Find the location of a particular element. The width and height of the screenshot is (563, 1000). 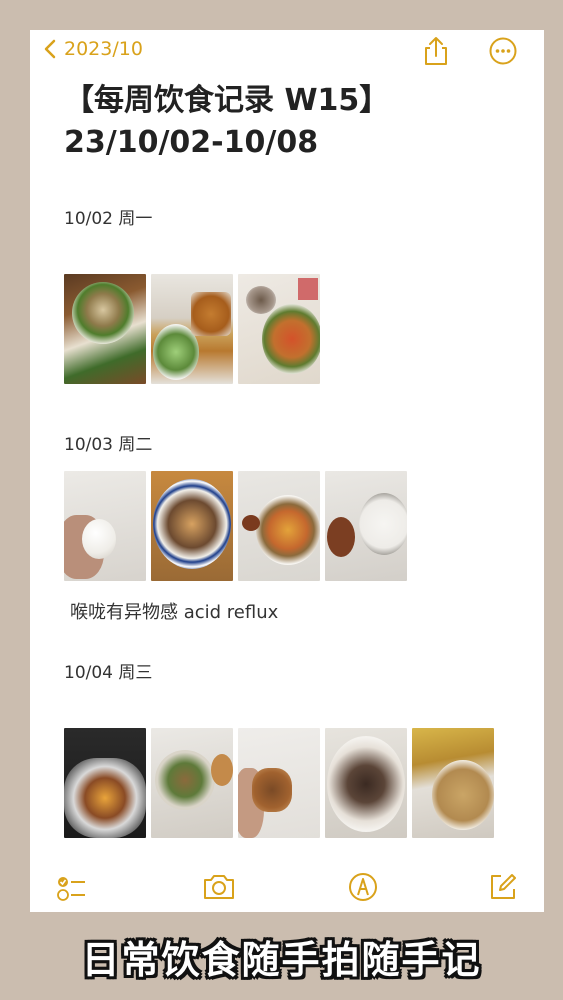

camera-icon is located at coordinates (219, 887).